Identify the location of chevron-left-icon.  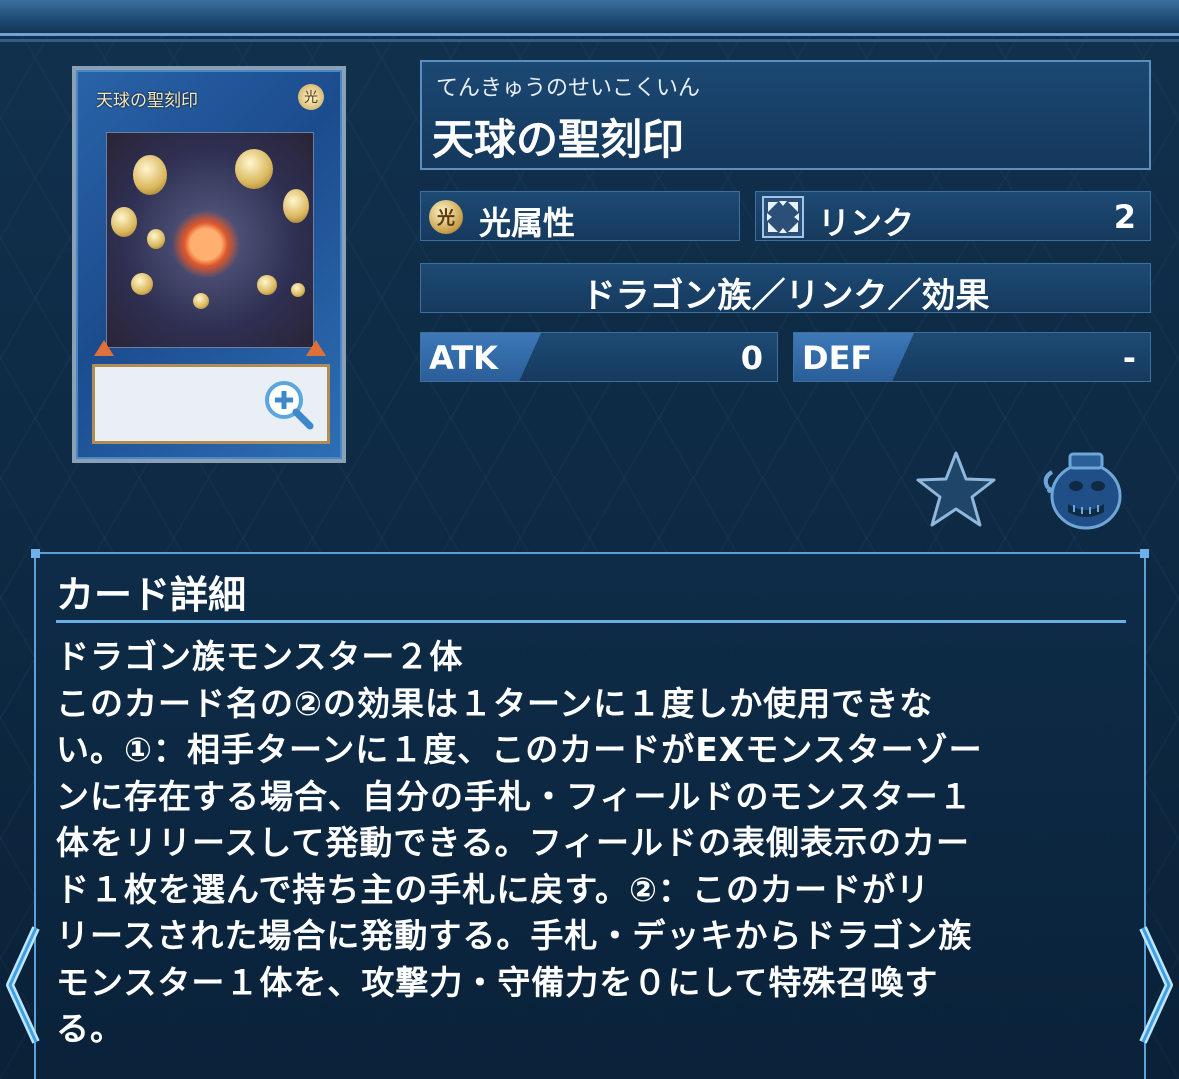
(22, 985).